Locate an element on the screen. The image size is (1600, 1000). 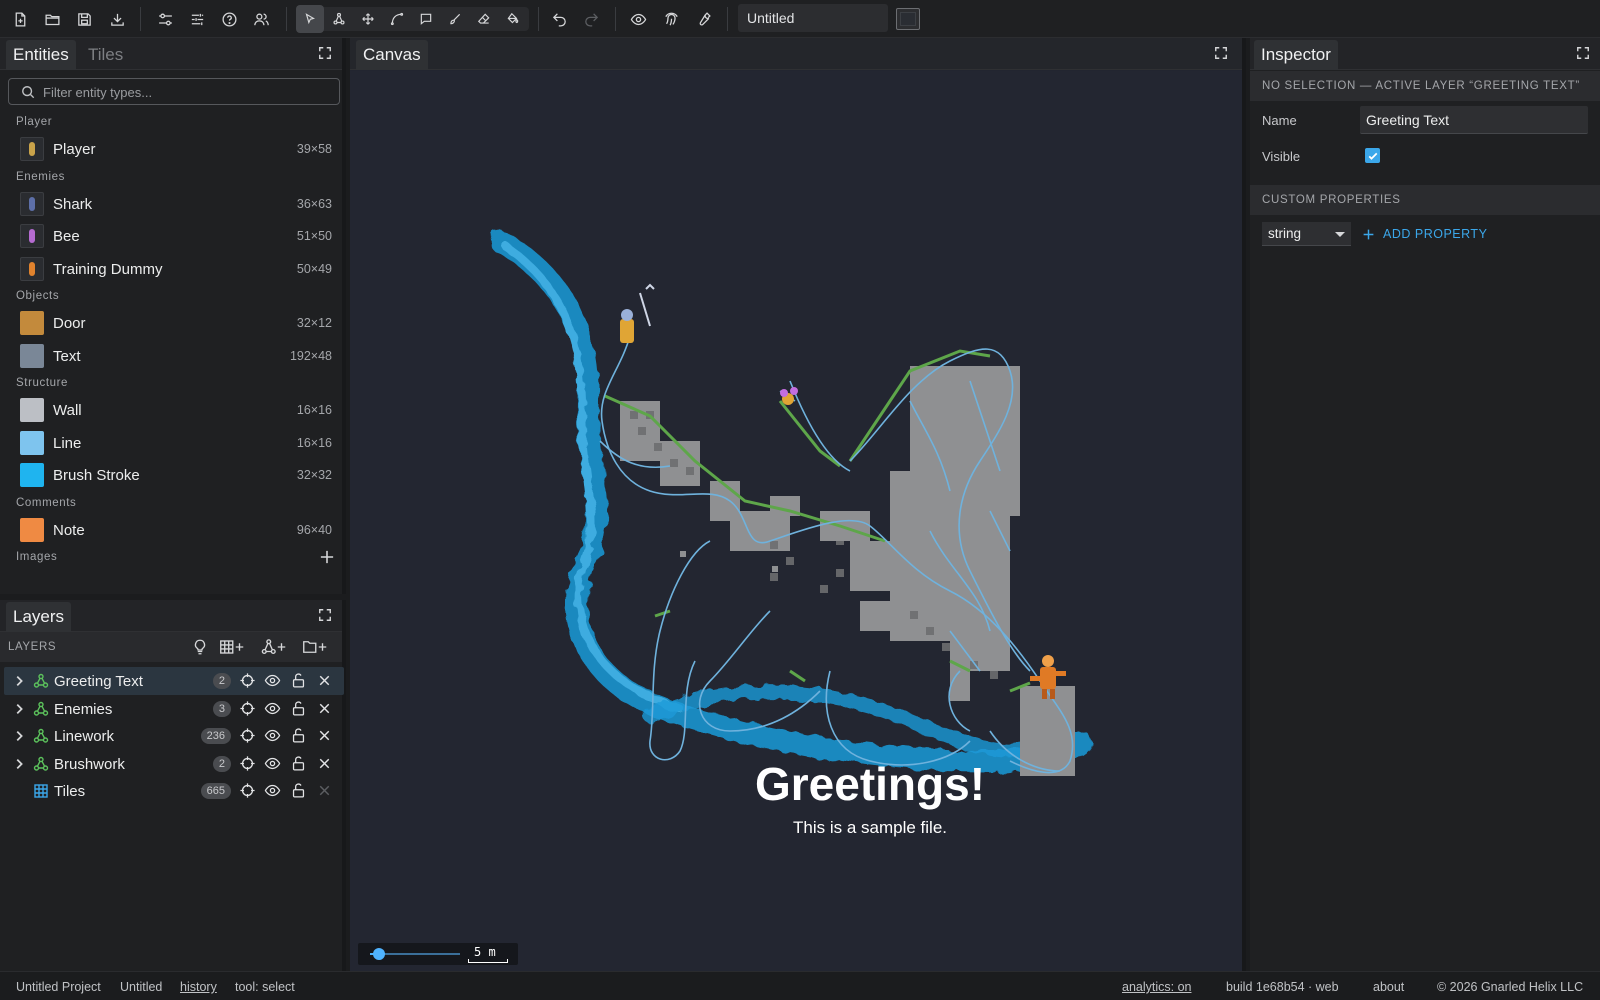
layer-name-input is located at coordinates (1474, 120).